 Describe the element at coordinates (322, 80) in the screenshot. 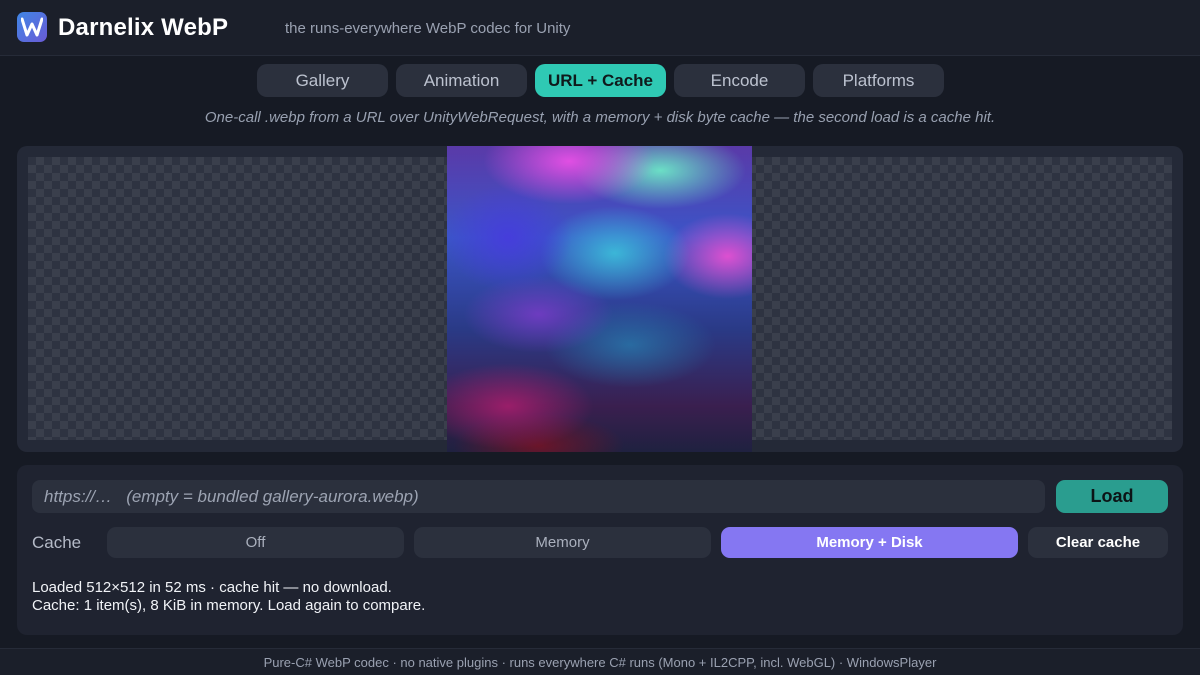

I see `tab-gallery: Gallery` at that location.